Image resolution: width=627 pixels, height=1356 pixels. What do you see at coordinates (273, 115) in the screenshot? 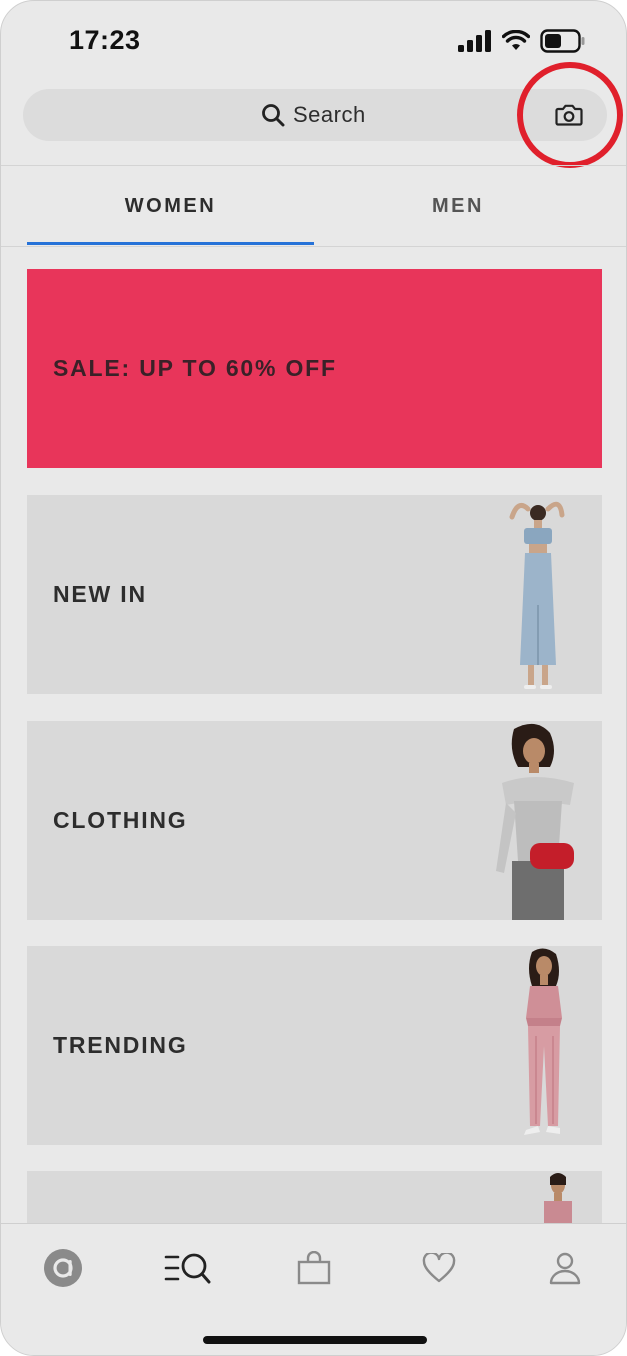
I see `search-icon` at bounding box center [273, 115].